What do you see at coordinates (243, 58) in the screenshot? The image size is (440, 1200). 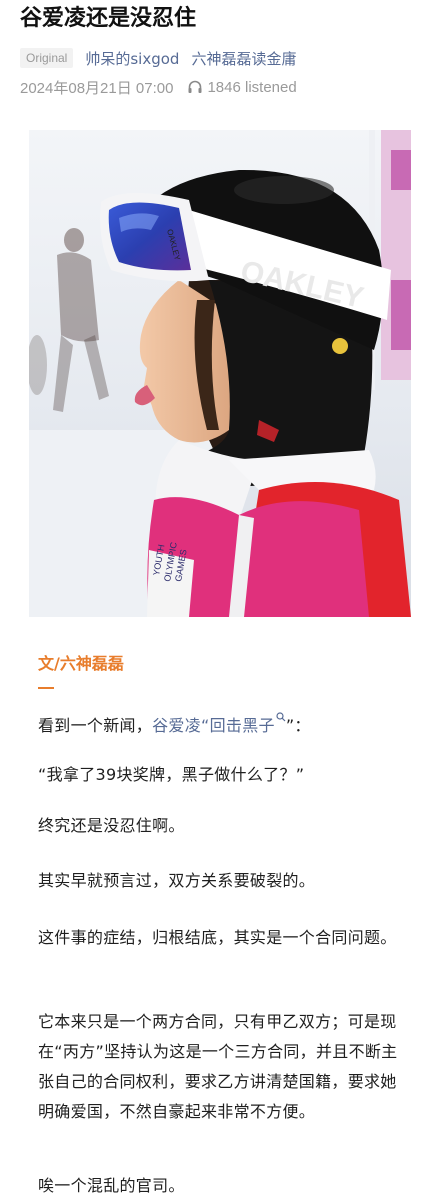 I see `account-link: 六神磊磊读金庸` at bounding box center [243, 58].